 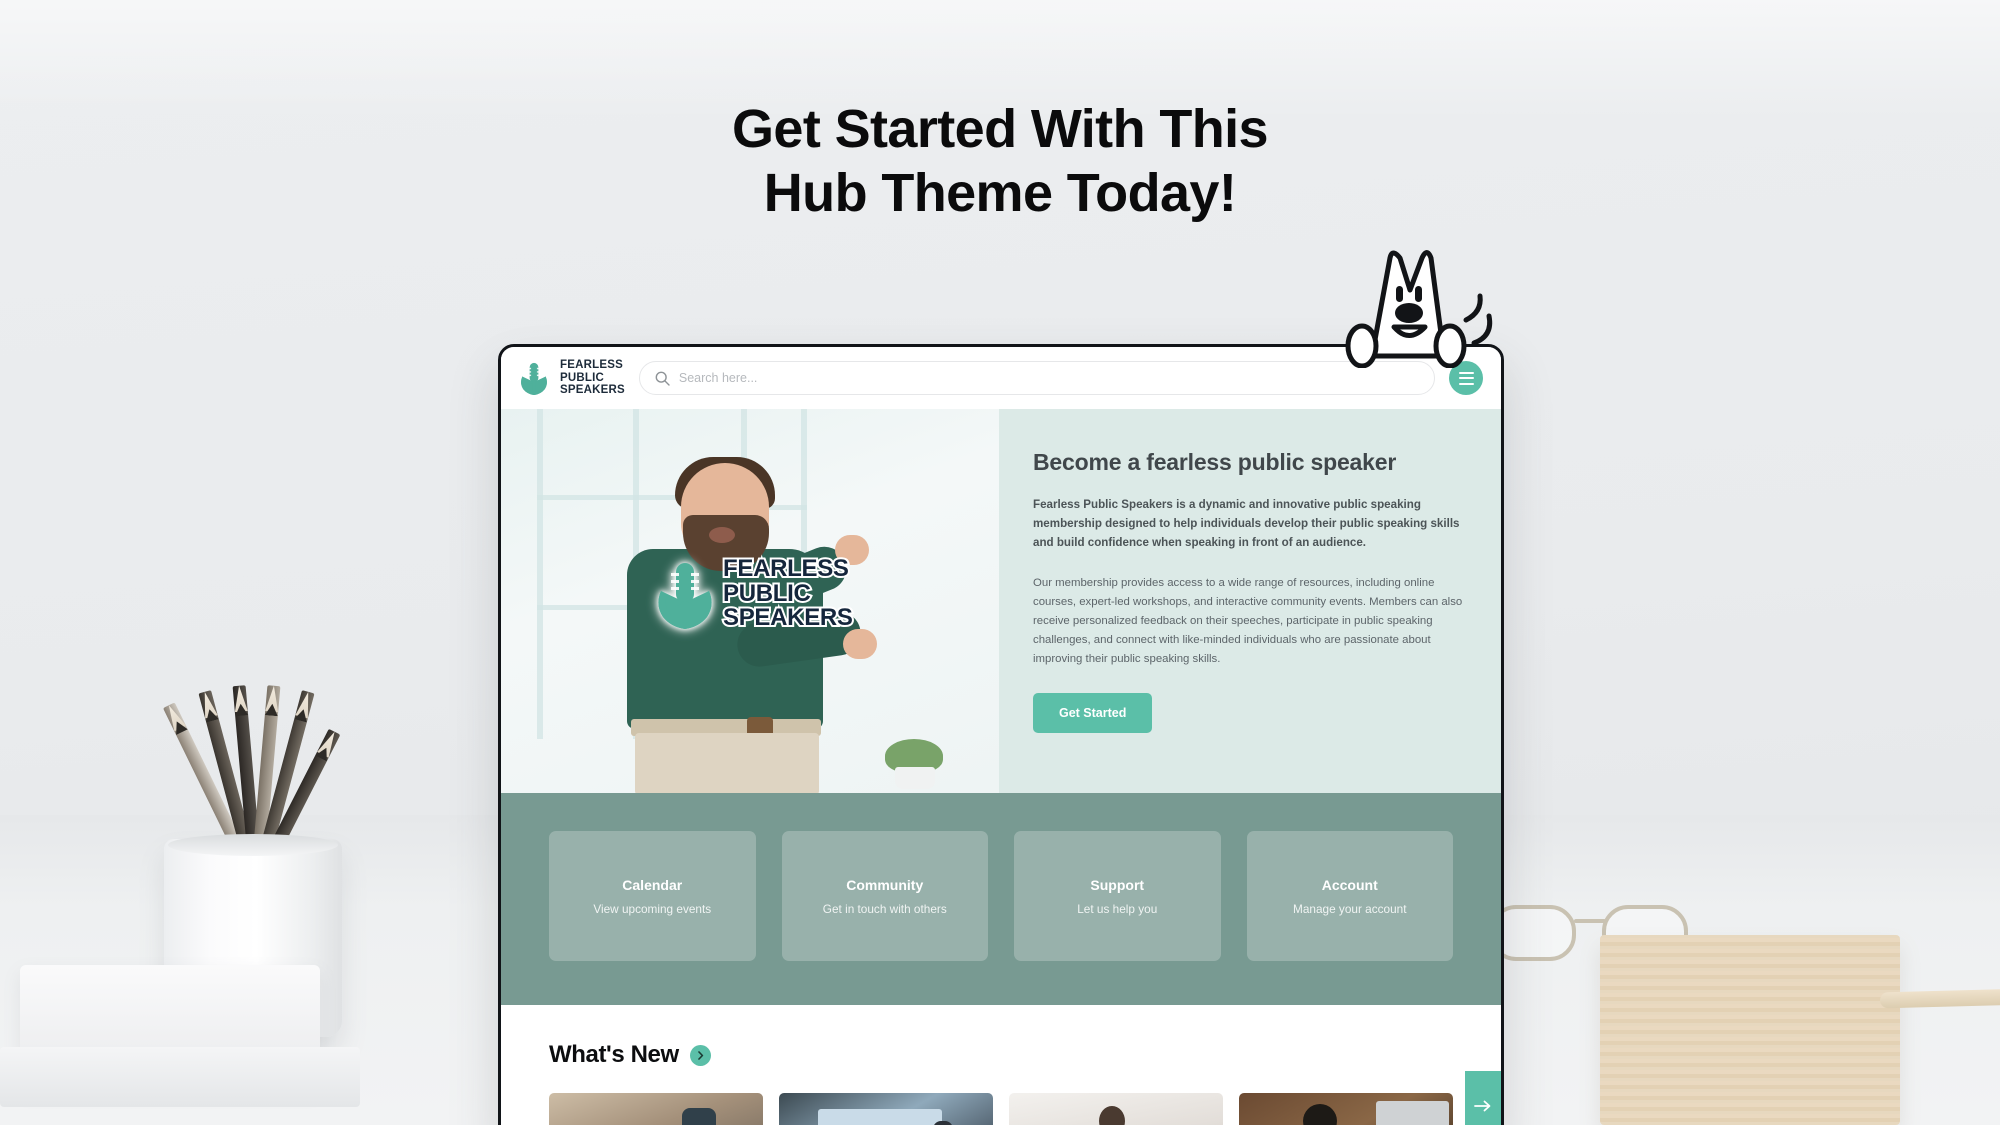 What do you see at coordinates (788, 617) in the screenshot?
I see `hero-logo-line-3: SPEAKERS` at bounding box center [788, 617].